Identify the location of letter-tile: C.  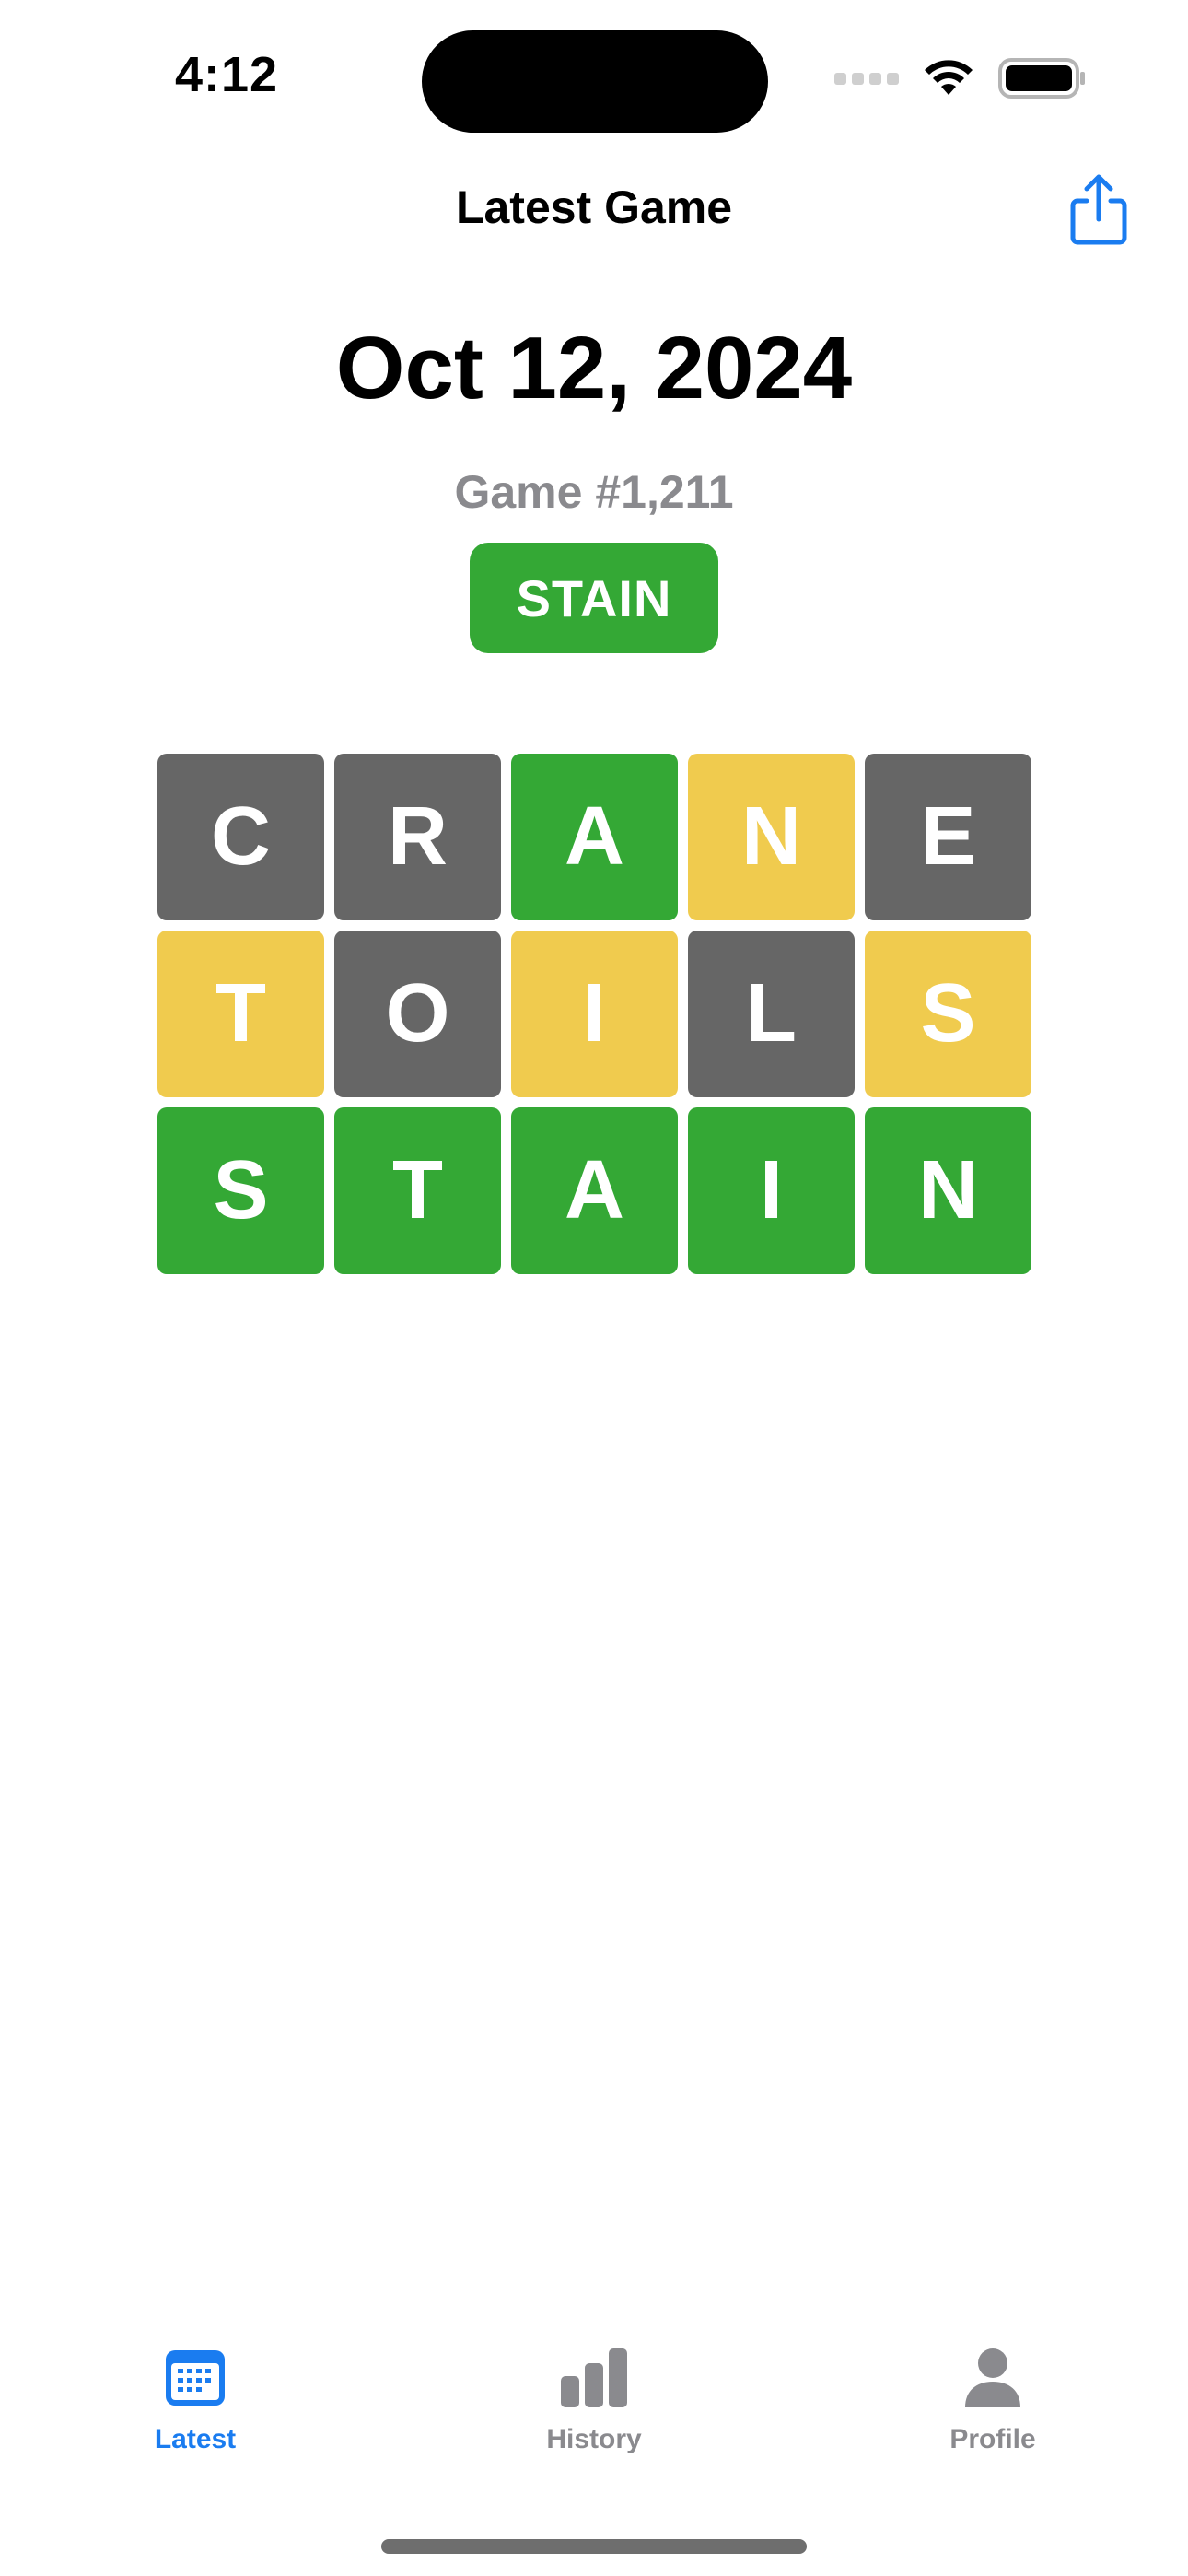
(240, 837).